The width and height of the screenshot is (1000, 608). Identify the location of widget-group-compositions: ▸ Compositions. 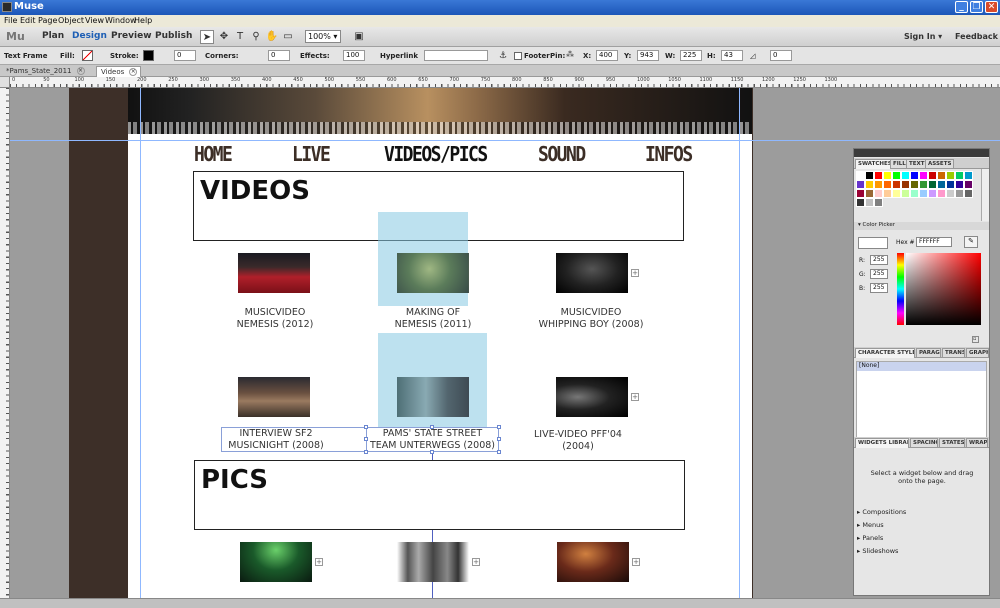
(922, 512).